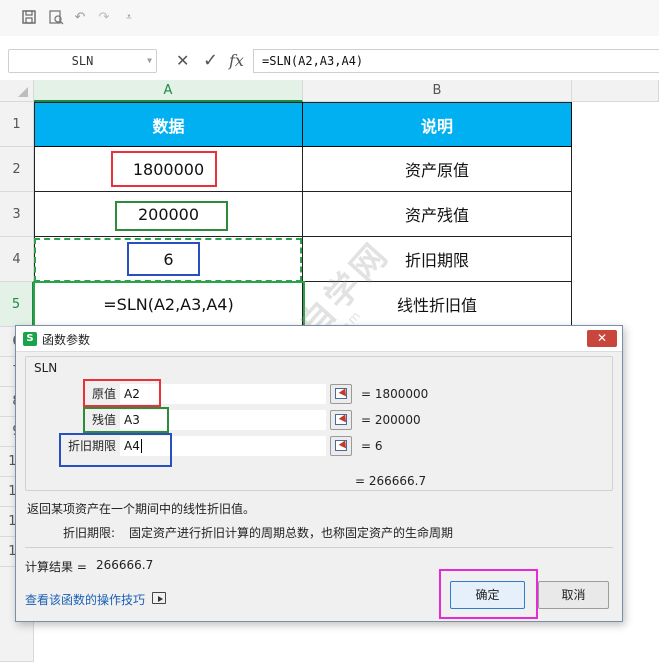 Image resolution: width=659 pixels, height=662 pixels. I want to click on name-box-value: SLN, so click(82, 61).